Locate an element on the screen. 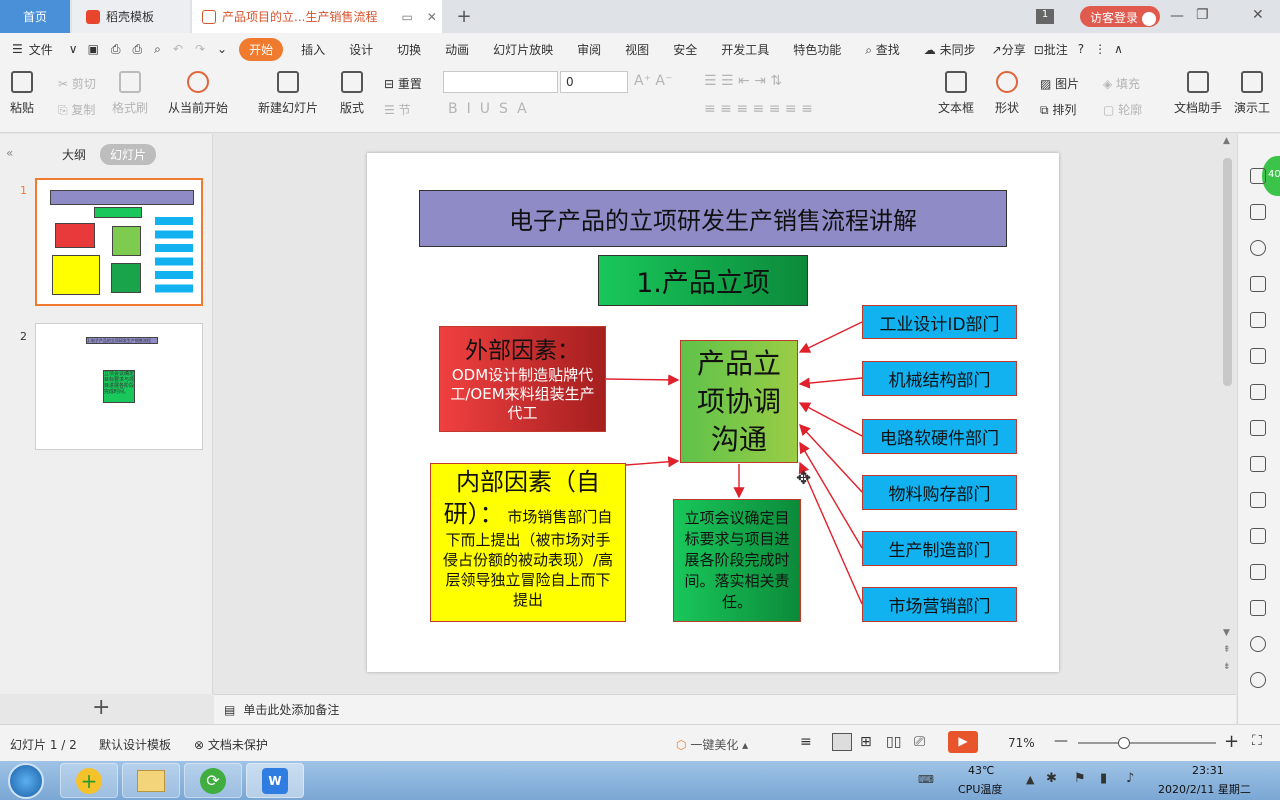 The image size is (1280, 800). normal-view-icon is located at coordinates (842, 742).